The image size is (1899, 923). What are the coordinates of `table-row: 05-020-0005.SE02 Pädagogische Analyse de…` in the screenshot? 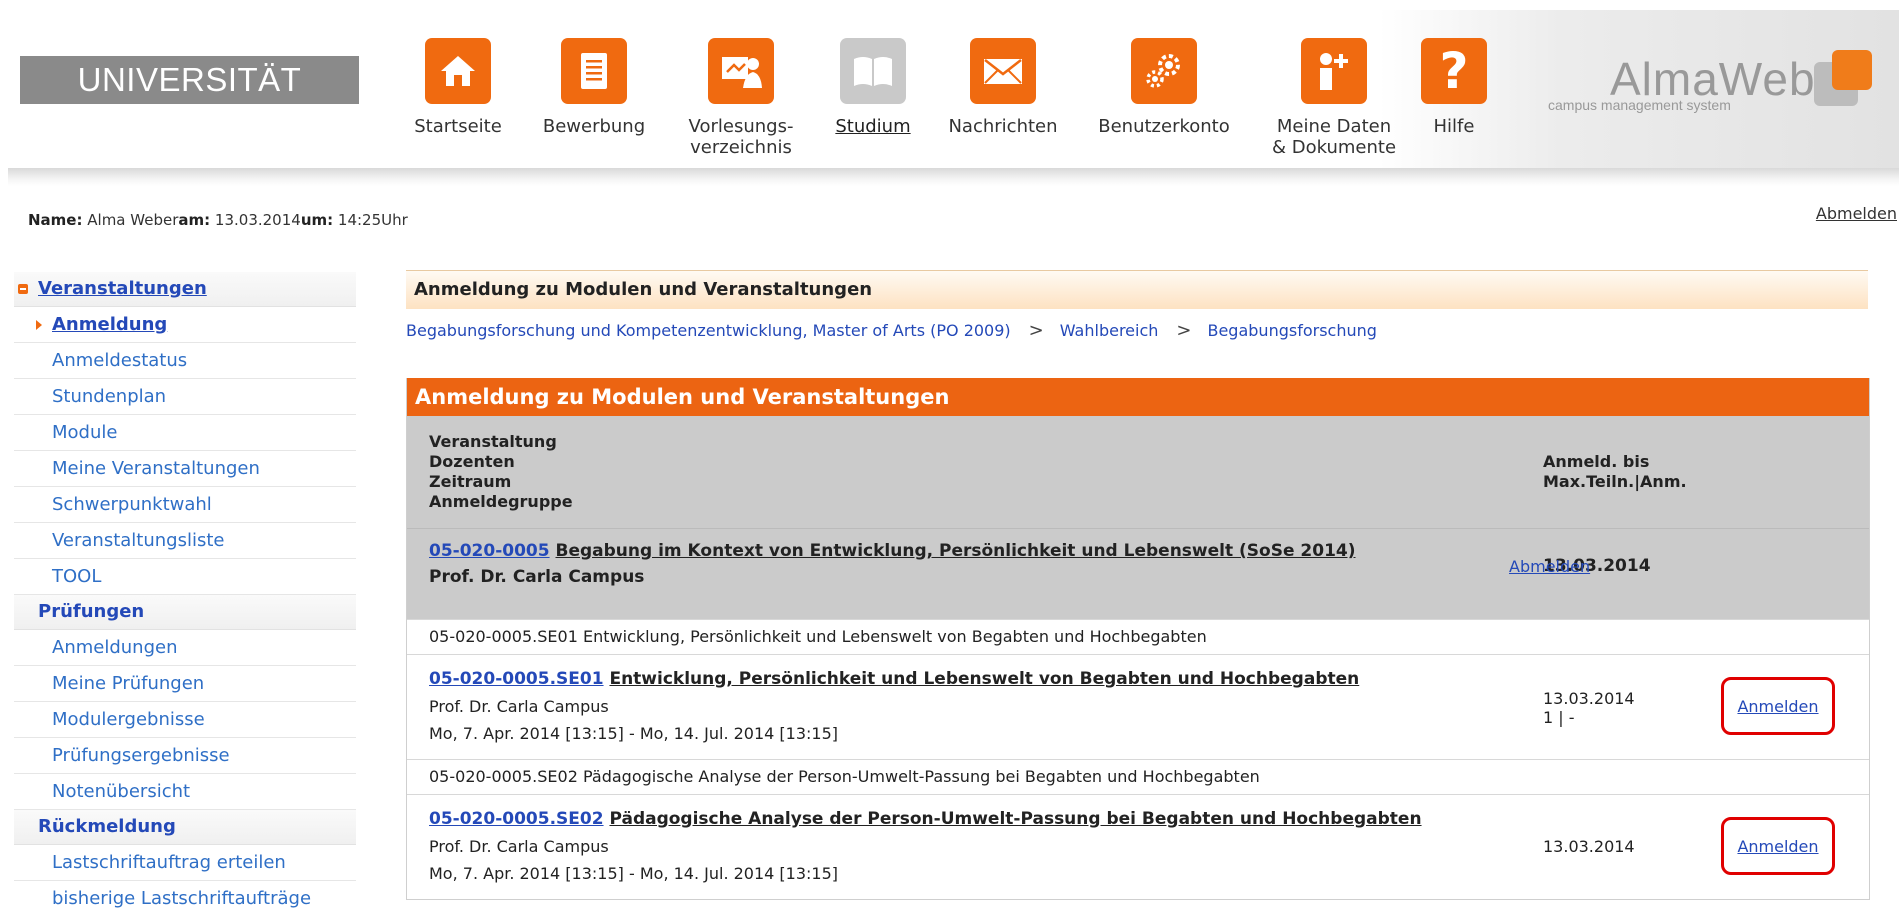 It's located at (1138, 846).